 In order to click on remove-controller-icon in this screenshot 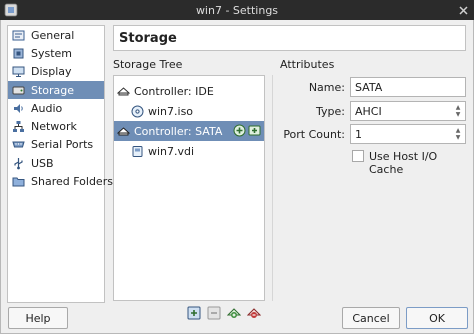, I will do `click(254, 313)`.